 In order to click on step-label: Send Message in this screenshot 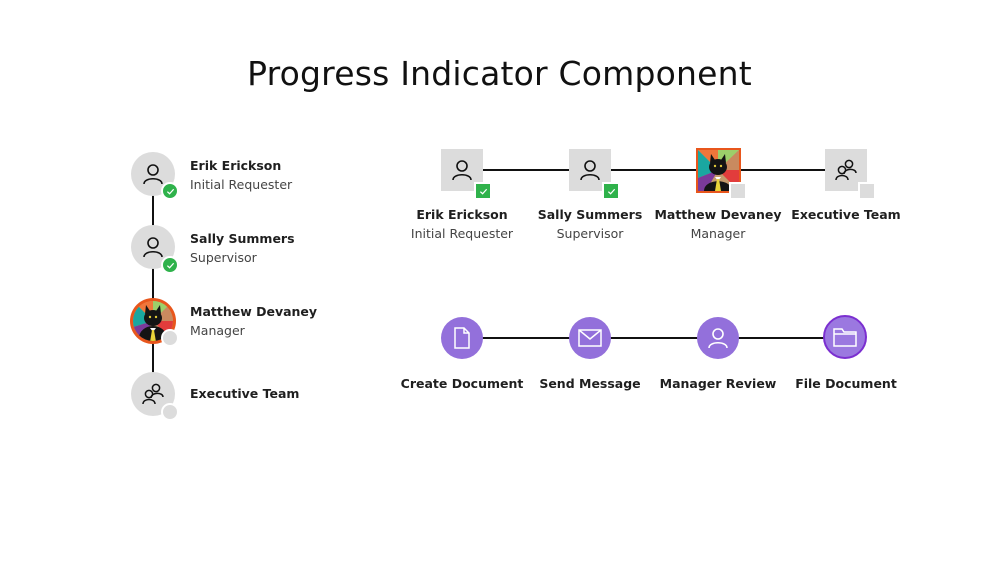, I will do `click(590, 383)`.